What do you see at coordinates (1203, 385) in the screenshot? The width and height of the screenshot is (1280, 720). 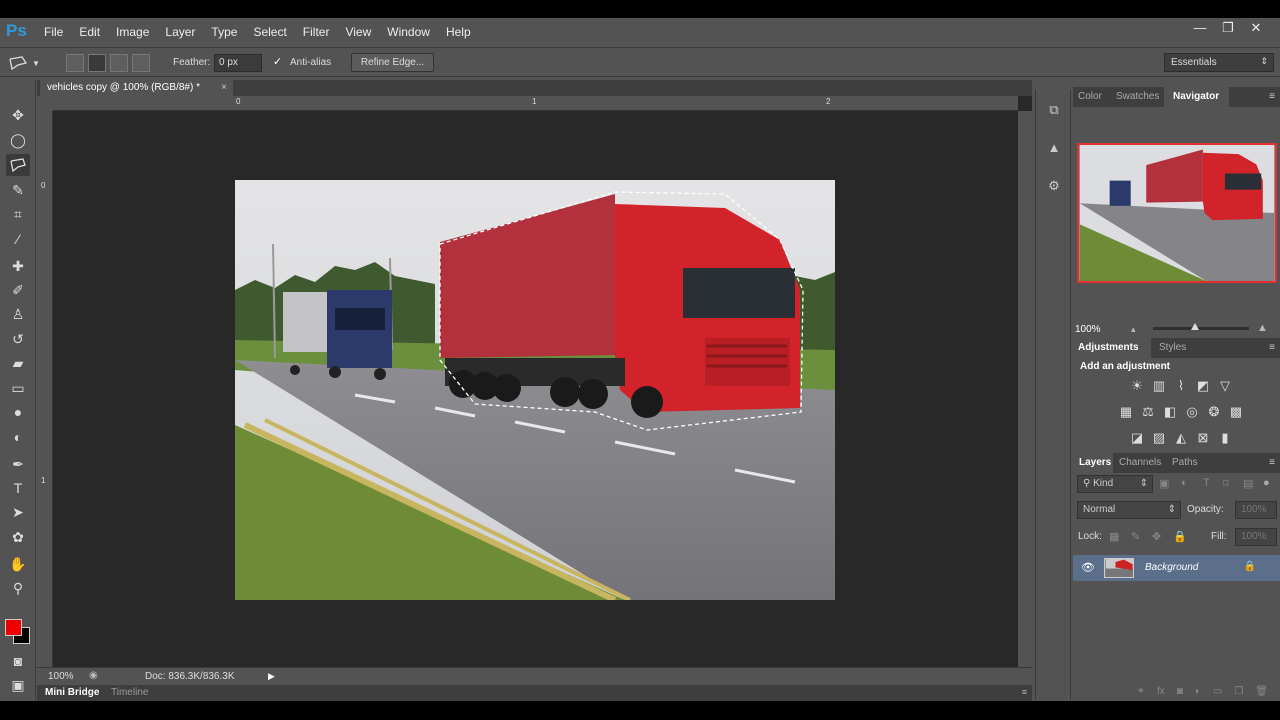 I see `exposure-icon: ◩` at bounding box center [1203, 385].